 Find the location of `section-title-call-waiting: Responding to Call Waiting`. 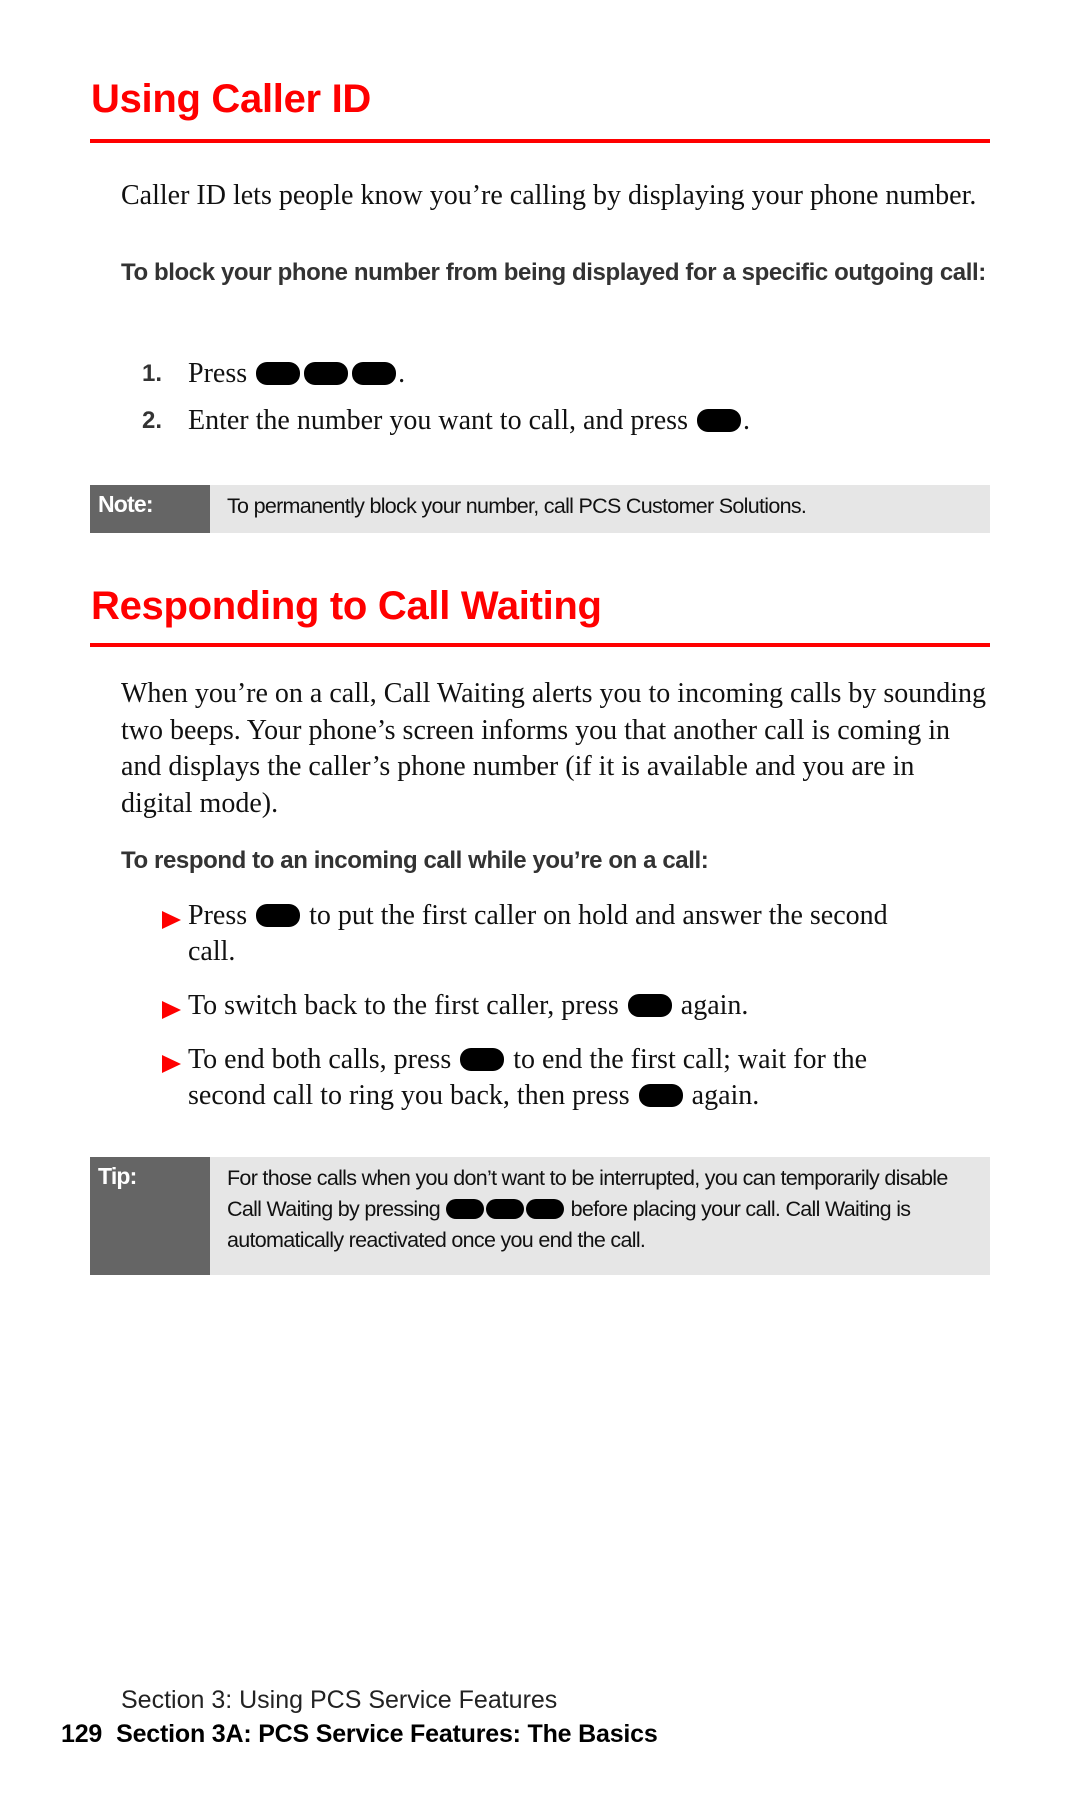

section-title-call-waiting: Responding to Call Waiting is located at coordinates (346, 606).